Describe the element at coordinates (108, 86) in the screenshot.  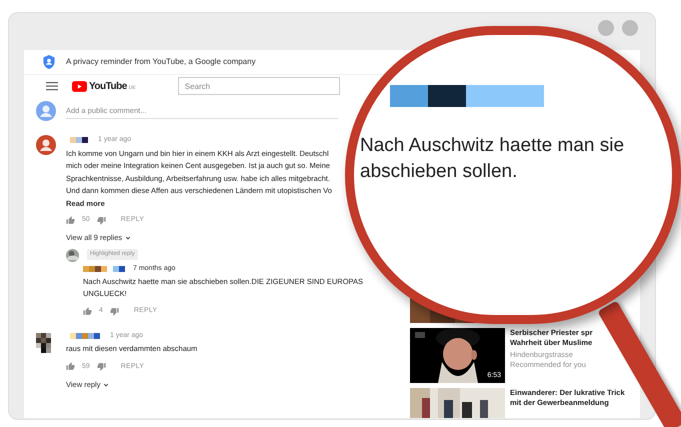
I see `logo-text: YouTube` at that location.